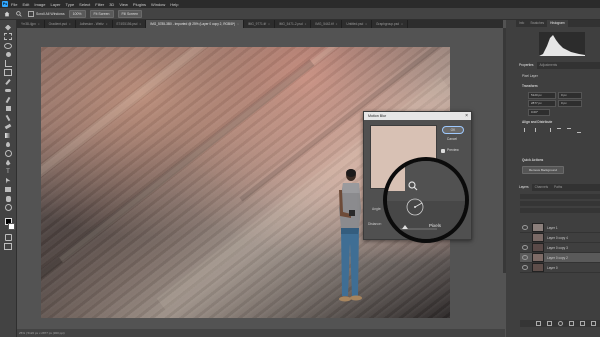 The image size is (600, 337). Describe the element at coordinates (60, 24) in the screenshot. I see `tab-document-2: Gradient.psd ×` at that location.